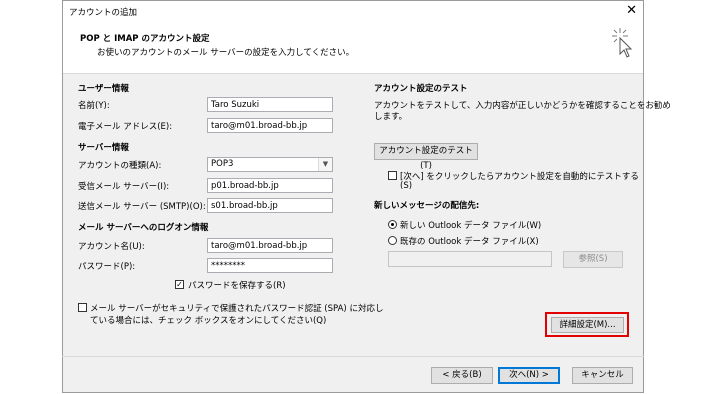 This screenshot has height=394, width=709. I want to click on next-button: 次へ(N) >, so click(529, 375).